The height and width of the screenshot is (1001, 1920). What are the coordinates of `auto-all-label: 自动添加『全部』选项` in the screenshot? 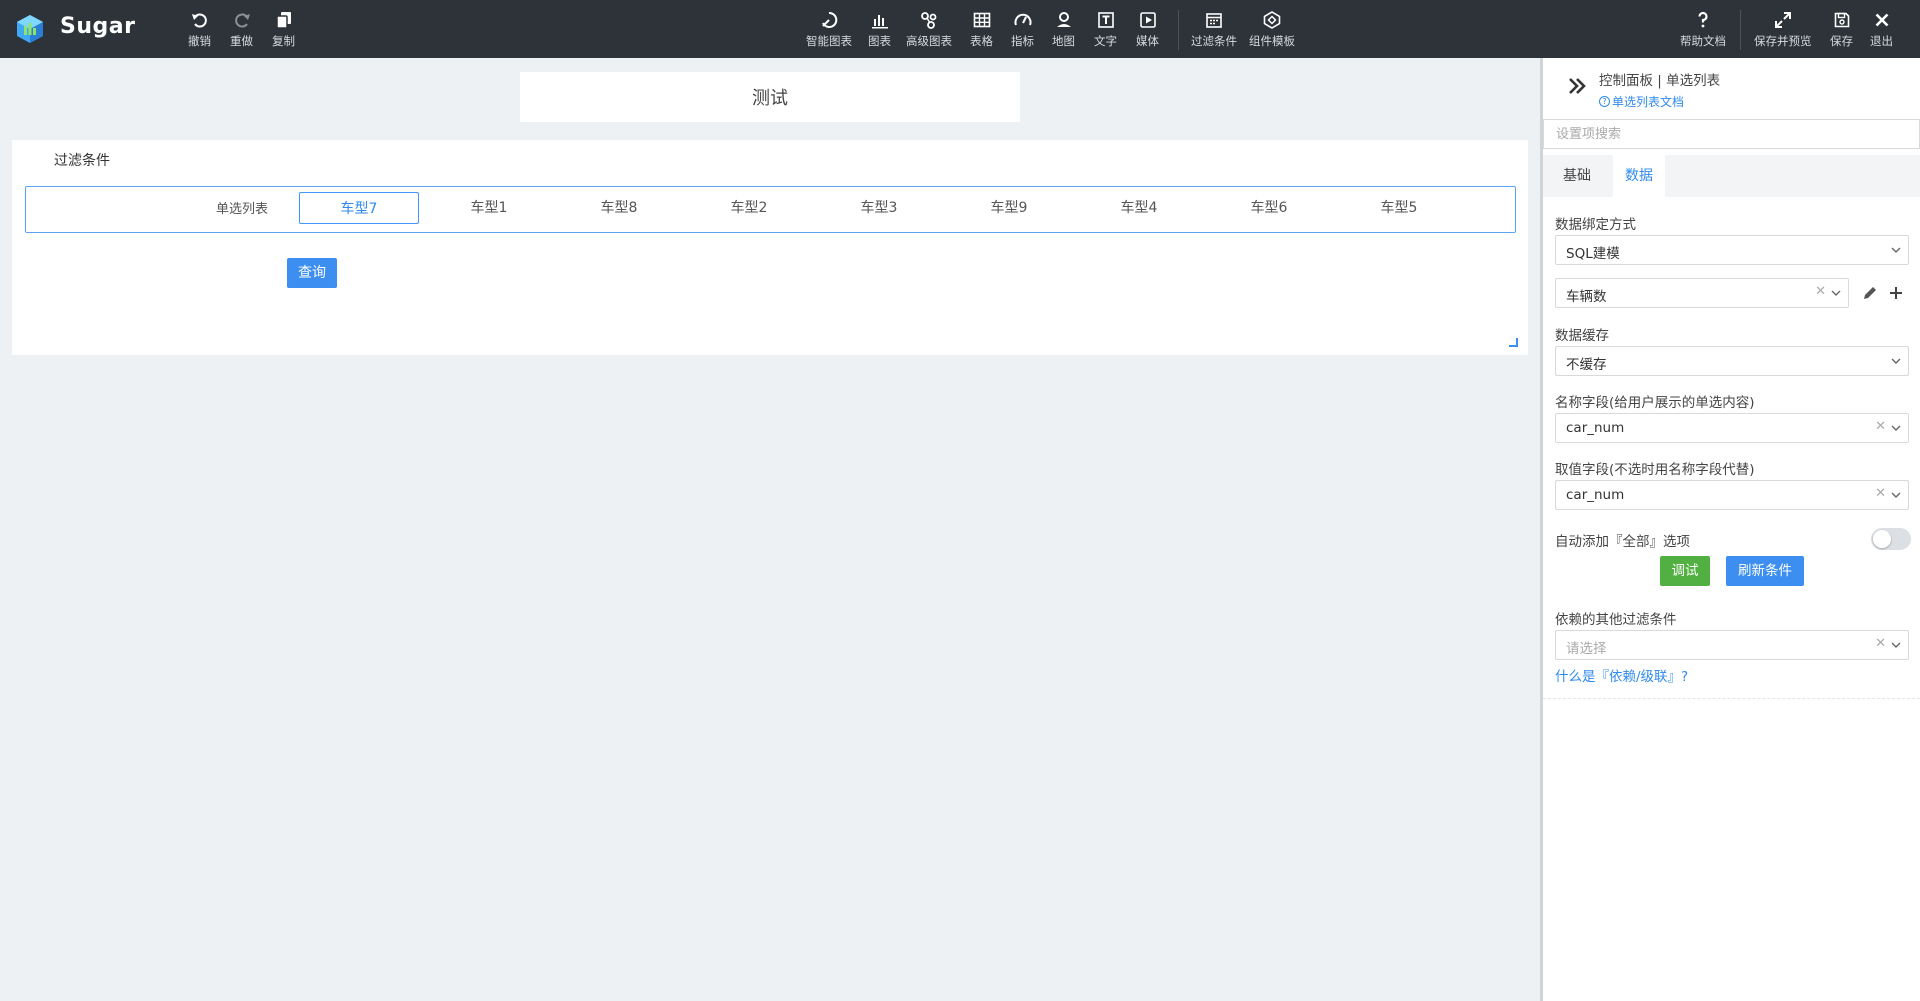 It's located at (1622, 542).